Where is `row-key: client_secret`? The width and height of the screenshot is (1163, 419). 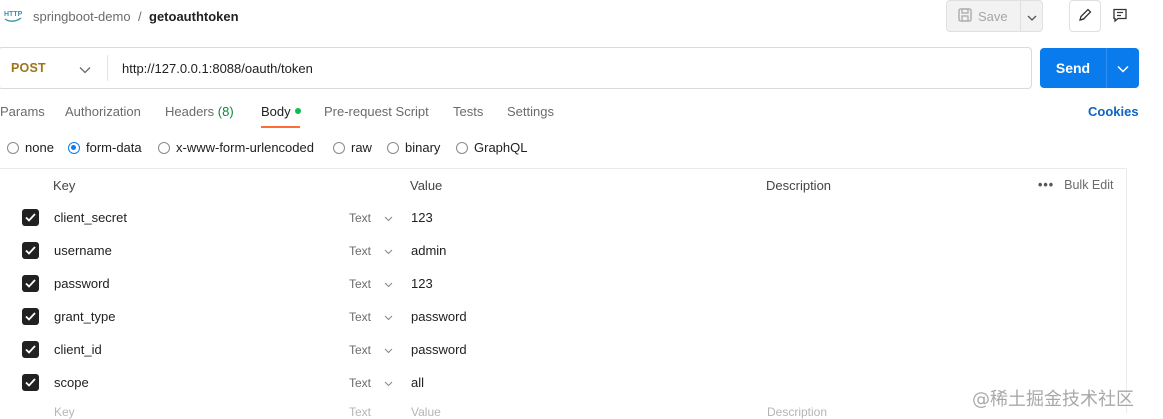 row-key: client_secret is located at coordinates (90, 217).